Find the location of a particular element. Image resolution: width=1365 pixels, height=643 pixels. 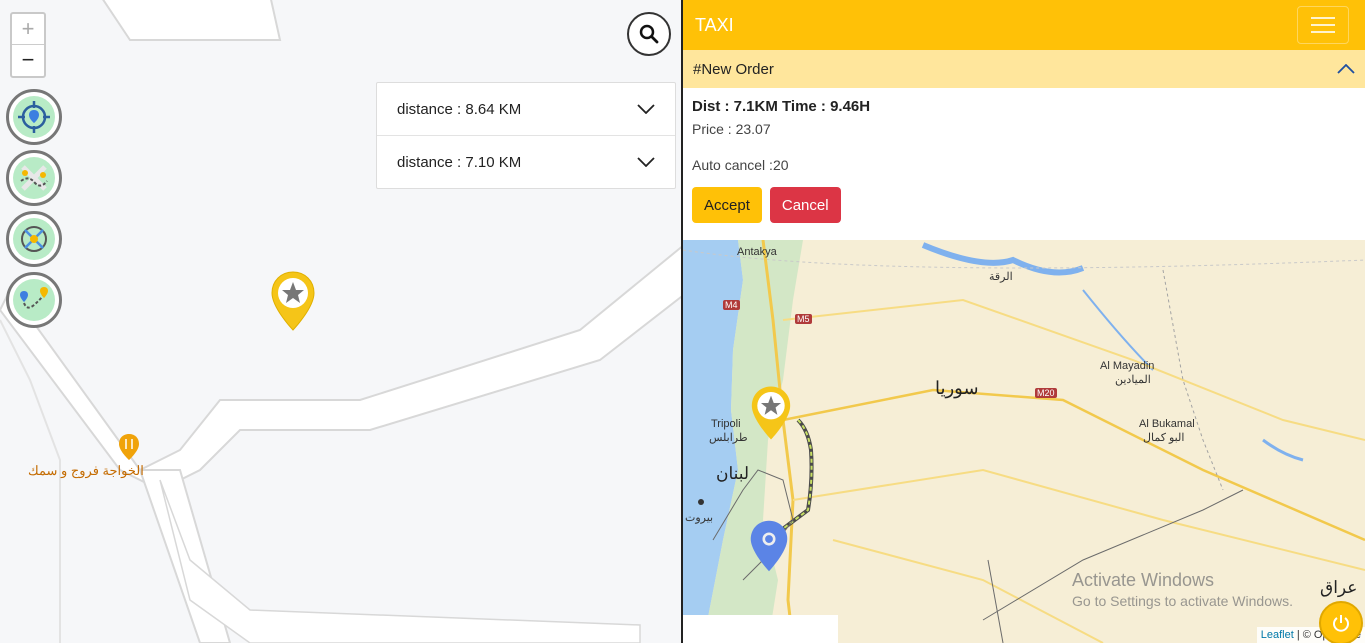

chevron-up-icon is located at coordinates (1346, 69).